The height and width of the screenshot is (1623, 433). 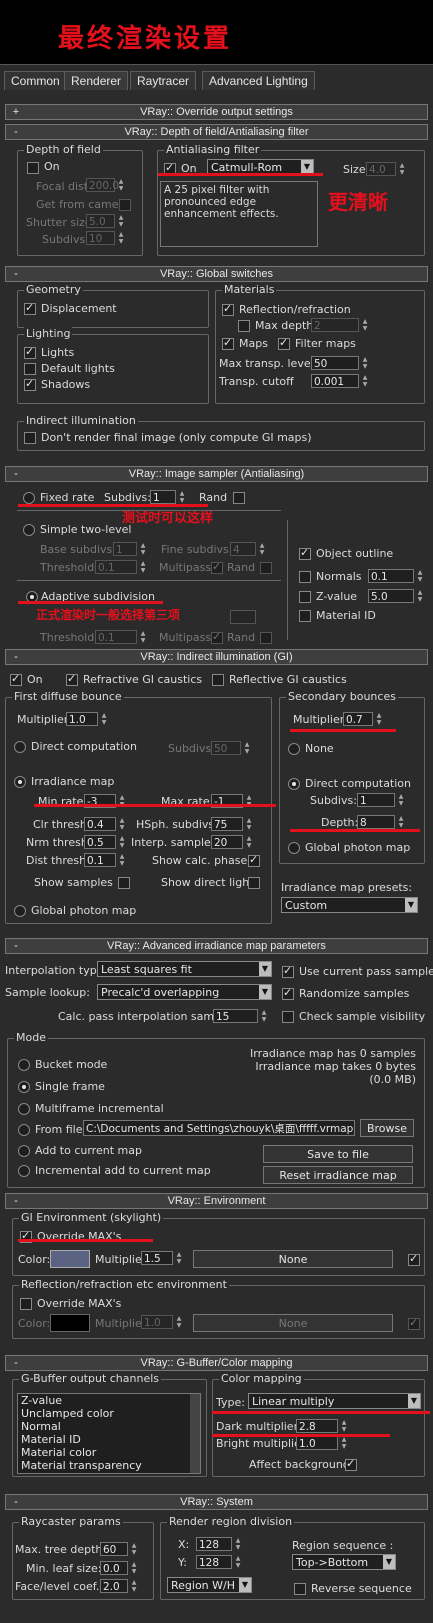 I want to click on bright-multiplier-input: 1.0, so click(x=317, y=1443).